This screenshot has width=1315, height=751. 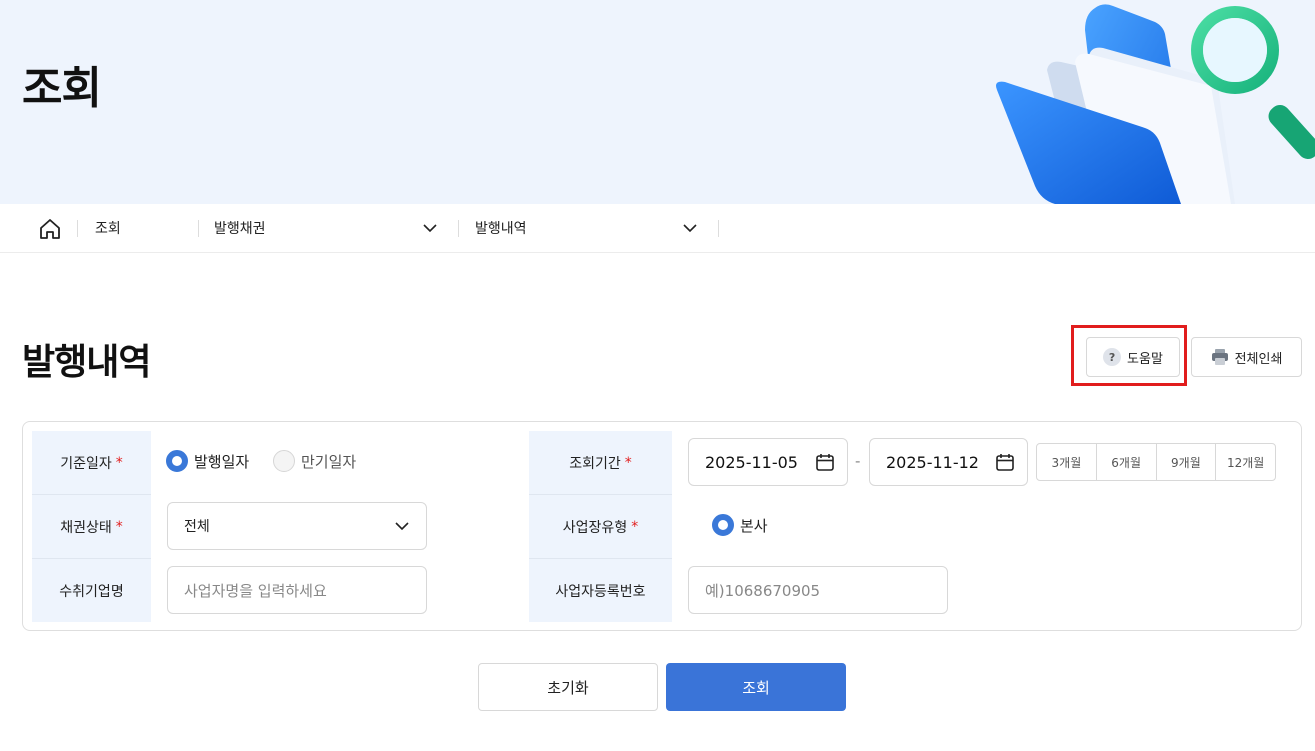 What do you see at coordinates (768, 462) in the screenshot?
I see `period-start-date: 2025-11-05` at bounding box center [768, 462].